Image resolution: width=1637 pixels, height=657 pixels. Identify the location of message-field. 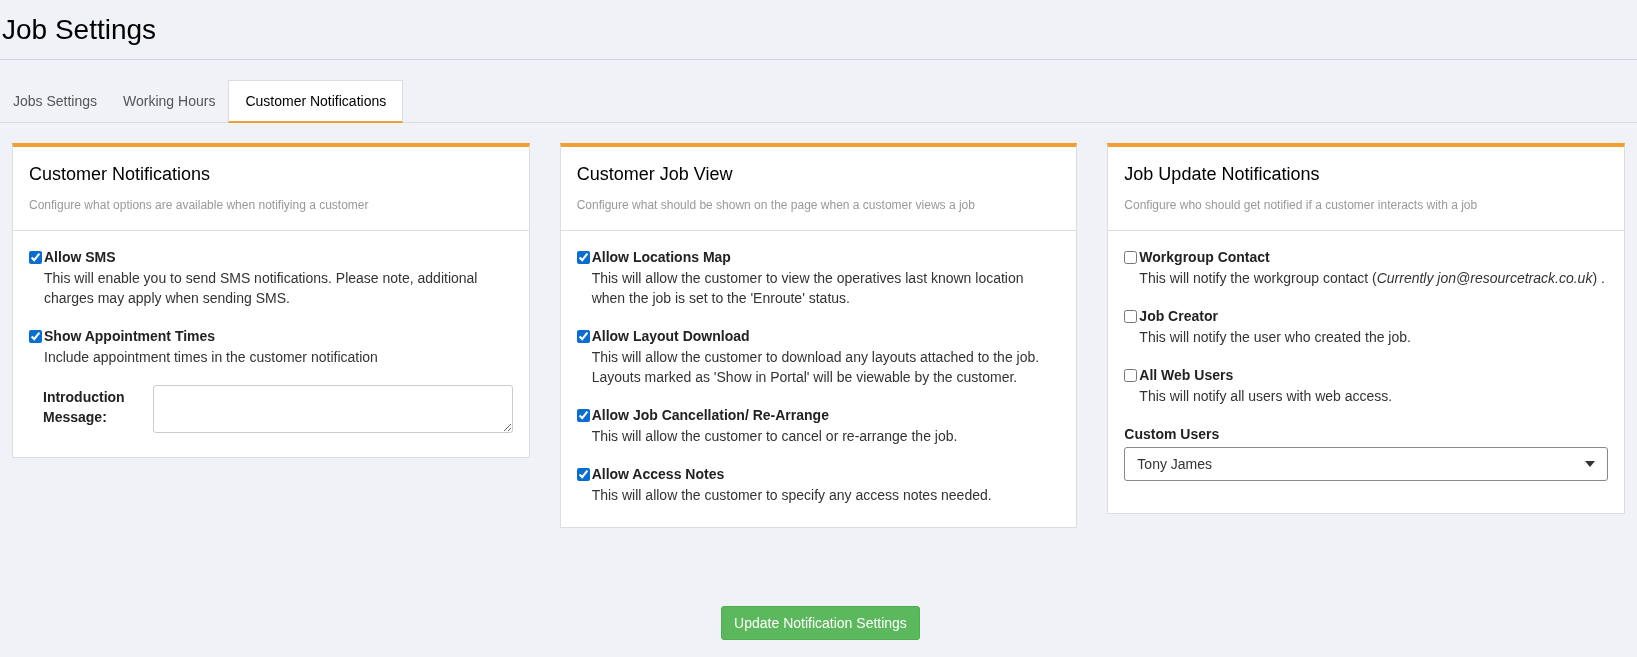
(333, 409).